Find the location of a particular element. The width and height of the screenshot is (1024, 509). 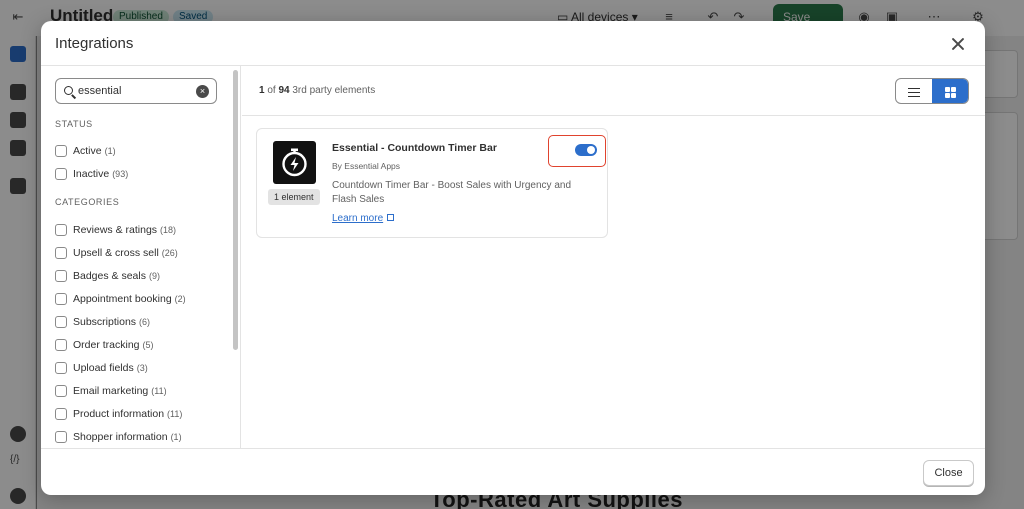

grid-icon is located at coordinates (950, 92).